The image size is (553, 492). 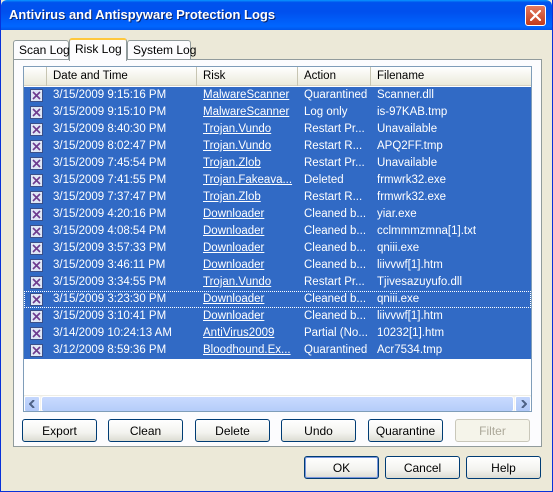 What do you see at coordinates (492, 430) in the screenshot?
I see `filter-button: Filter` at bounding box center [492, 430].